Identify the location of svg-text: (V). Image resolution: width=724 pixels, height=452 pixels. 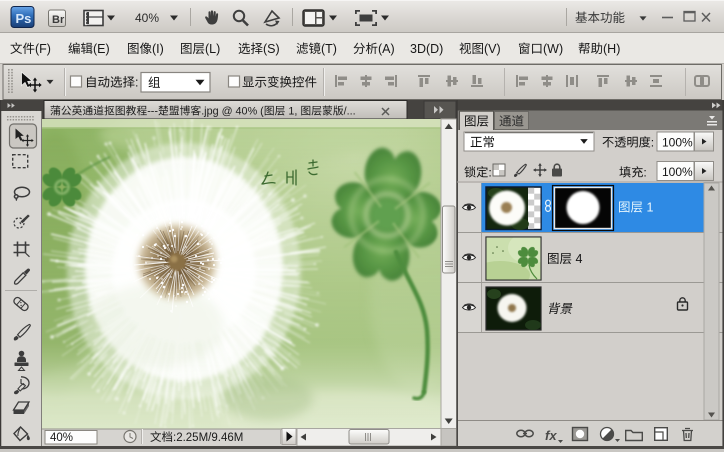
(492, 49).